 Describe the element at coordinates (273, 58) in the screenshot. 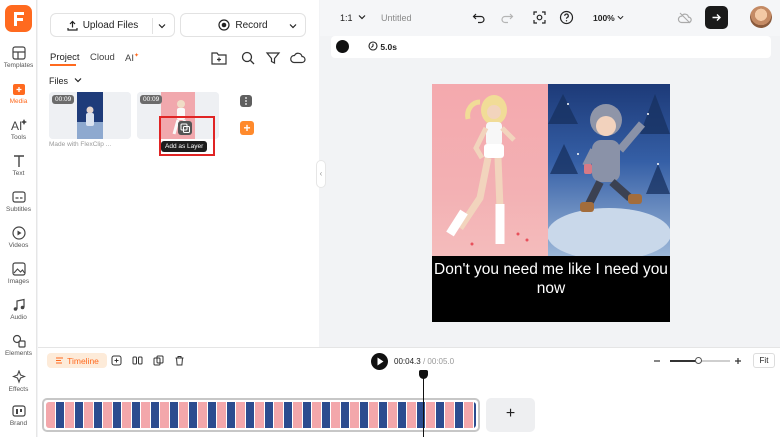

I see `filter-icon` at that location.